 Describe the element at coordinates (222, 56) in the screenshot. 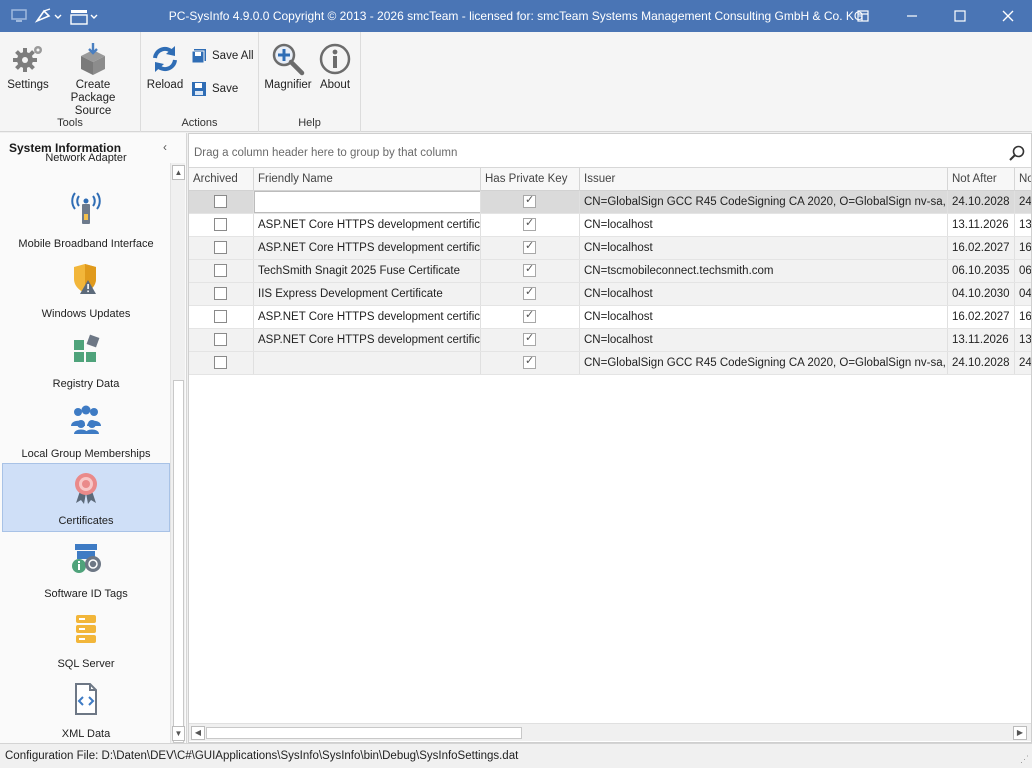

I see `save-all-button: Save All` at that location.